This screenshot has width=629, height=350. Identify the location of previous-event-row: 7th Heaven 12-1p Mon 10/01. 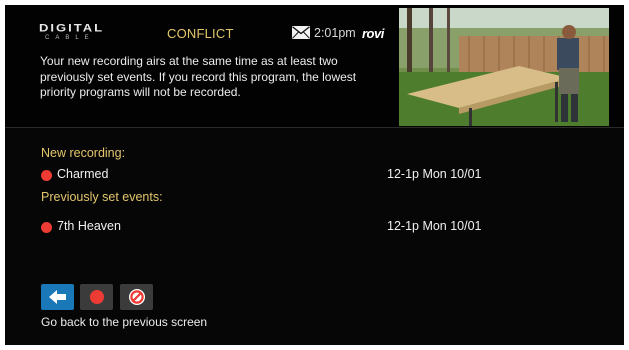
(266, 227).